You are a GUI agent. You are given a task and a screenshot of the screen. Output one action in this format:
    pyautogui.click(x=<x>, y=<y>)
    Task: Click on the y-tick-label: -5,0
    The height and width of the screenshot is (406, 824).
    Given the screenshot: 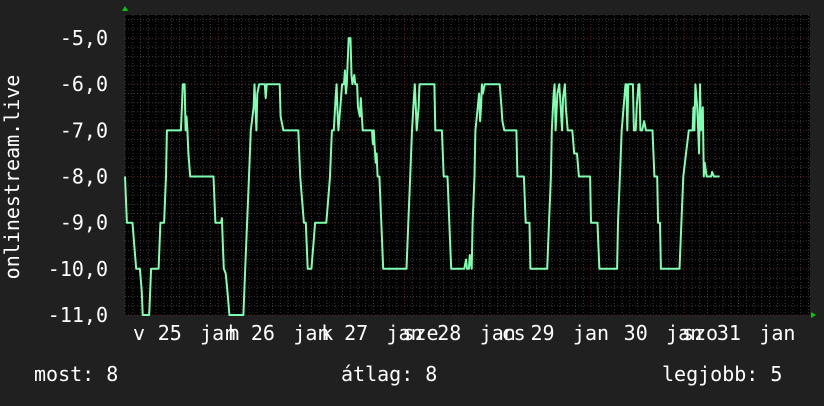 What is the action you would take?
    pyautogui.click(x=84, y=38)
    